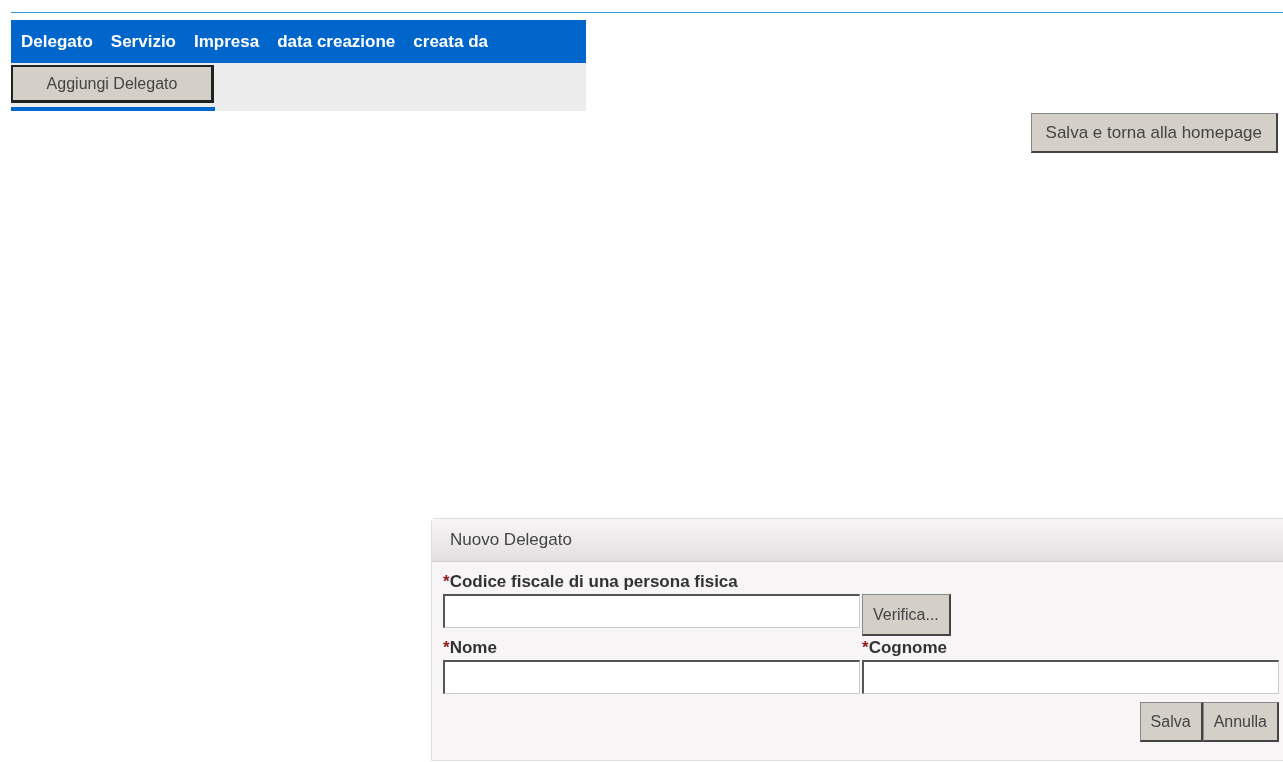 The width and height of the screenshot is (1283, 762). Describe the element at coordinates (470, 648) in the screenshot. I see `field-label: *Nome` at that location.